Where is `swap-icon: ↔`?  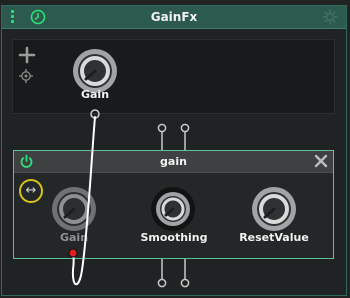
swap-icon: ↔ is located at coordinates (31, 190).